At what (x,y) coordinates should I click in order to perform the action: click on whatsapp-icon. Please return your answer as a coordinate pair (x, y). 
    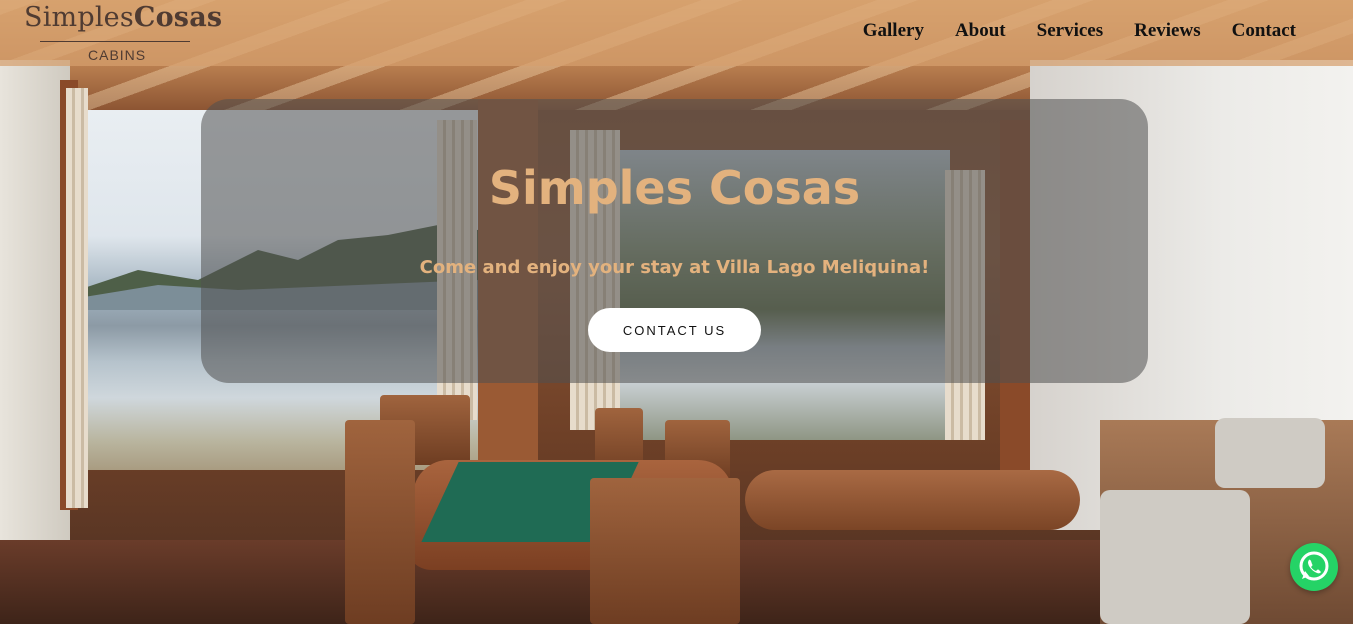
    Looking at the image, I should click on (1314, 566).